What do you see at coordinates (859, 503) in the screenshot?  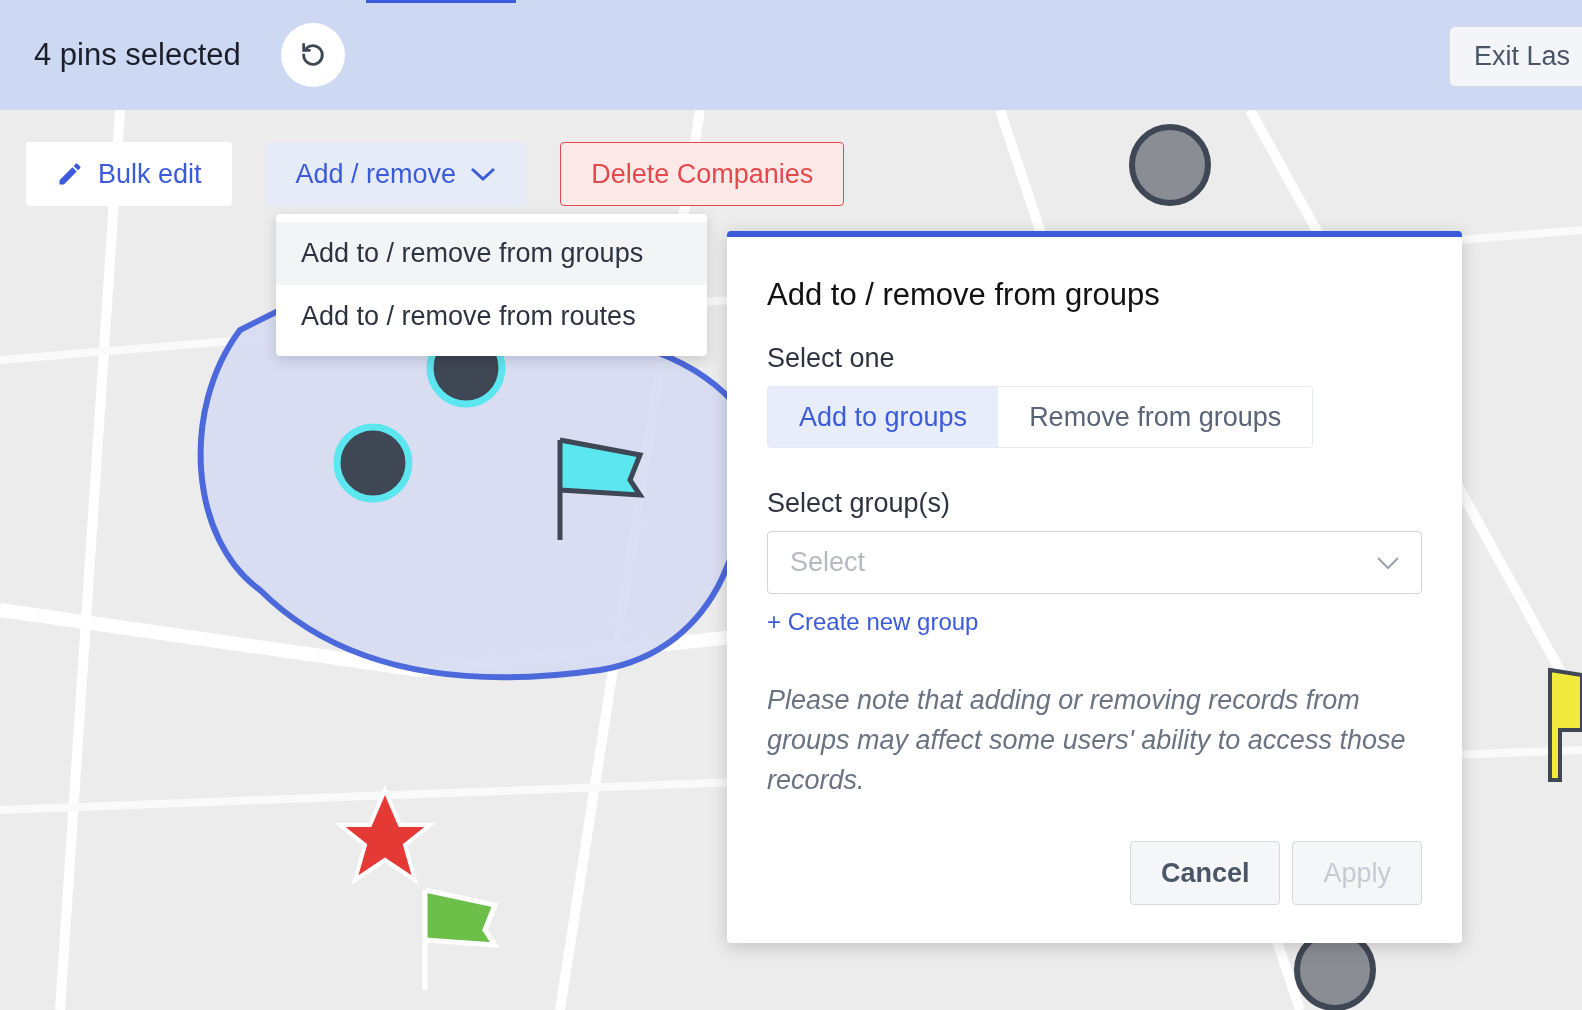 I see `field-label: Select group(s)` at bounding box center [859, 503].